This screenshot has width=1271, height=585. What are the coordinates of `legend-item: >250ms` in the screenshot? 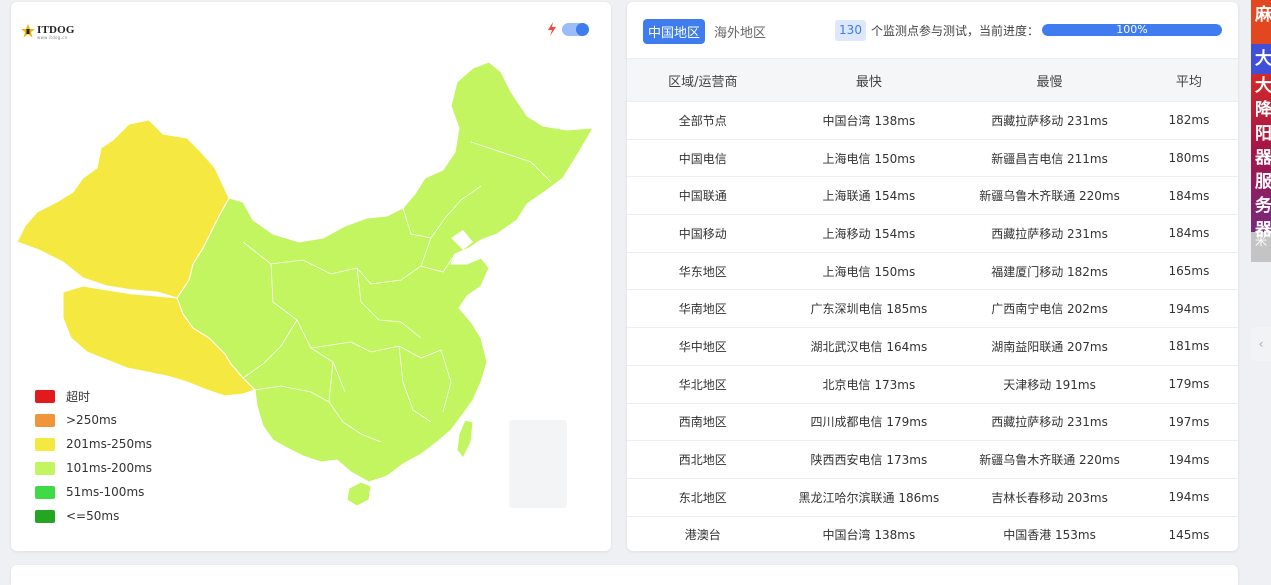 It's located at (93, 420).